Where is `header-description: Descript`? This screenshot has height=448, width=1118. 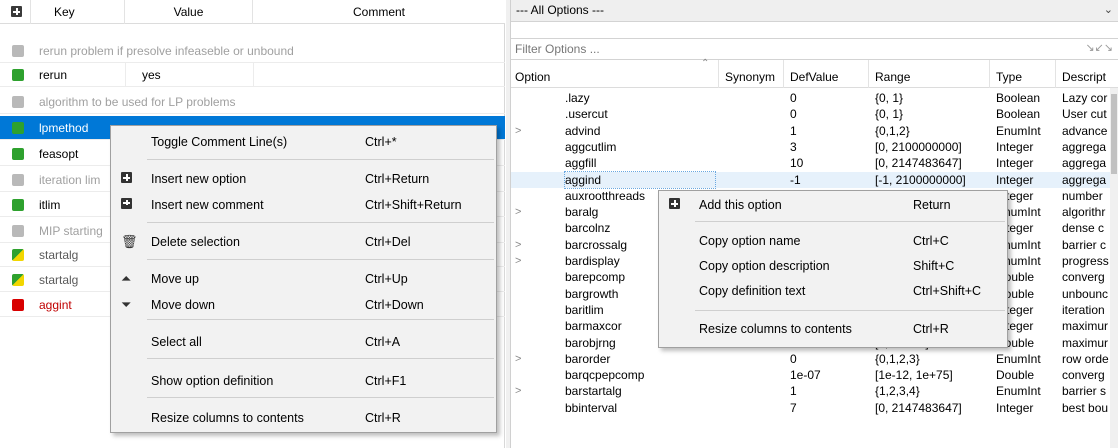 header-description: Descript is located at coordinates (1083, 74).